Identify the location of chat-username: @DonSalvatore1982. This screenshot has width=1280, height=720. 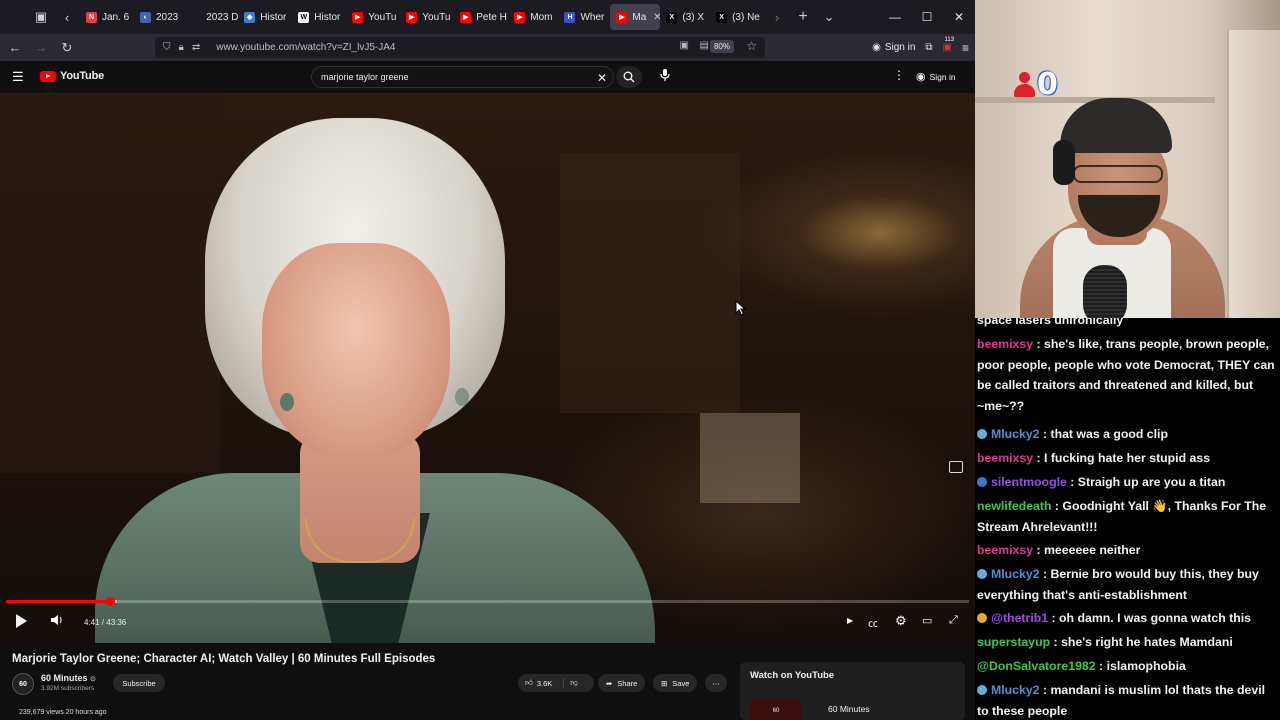
(1036, 666).